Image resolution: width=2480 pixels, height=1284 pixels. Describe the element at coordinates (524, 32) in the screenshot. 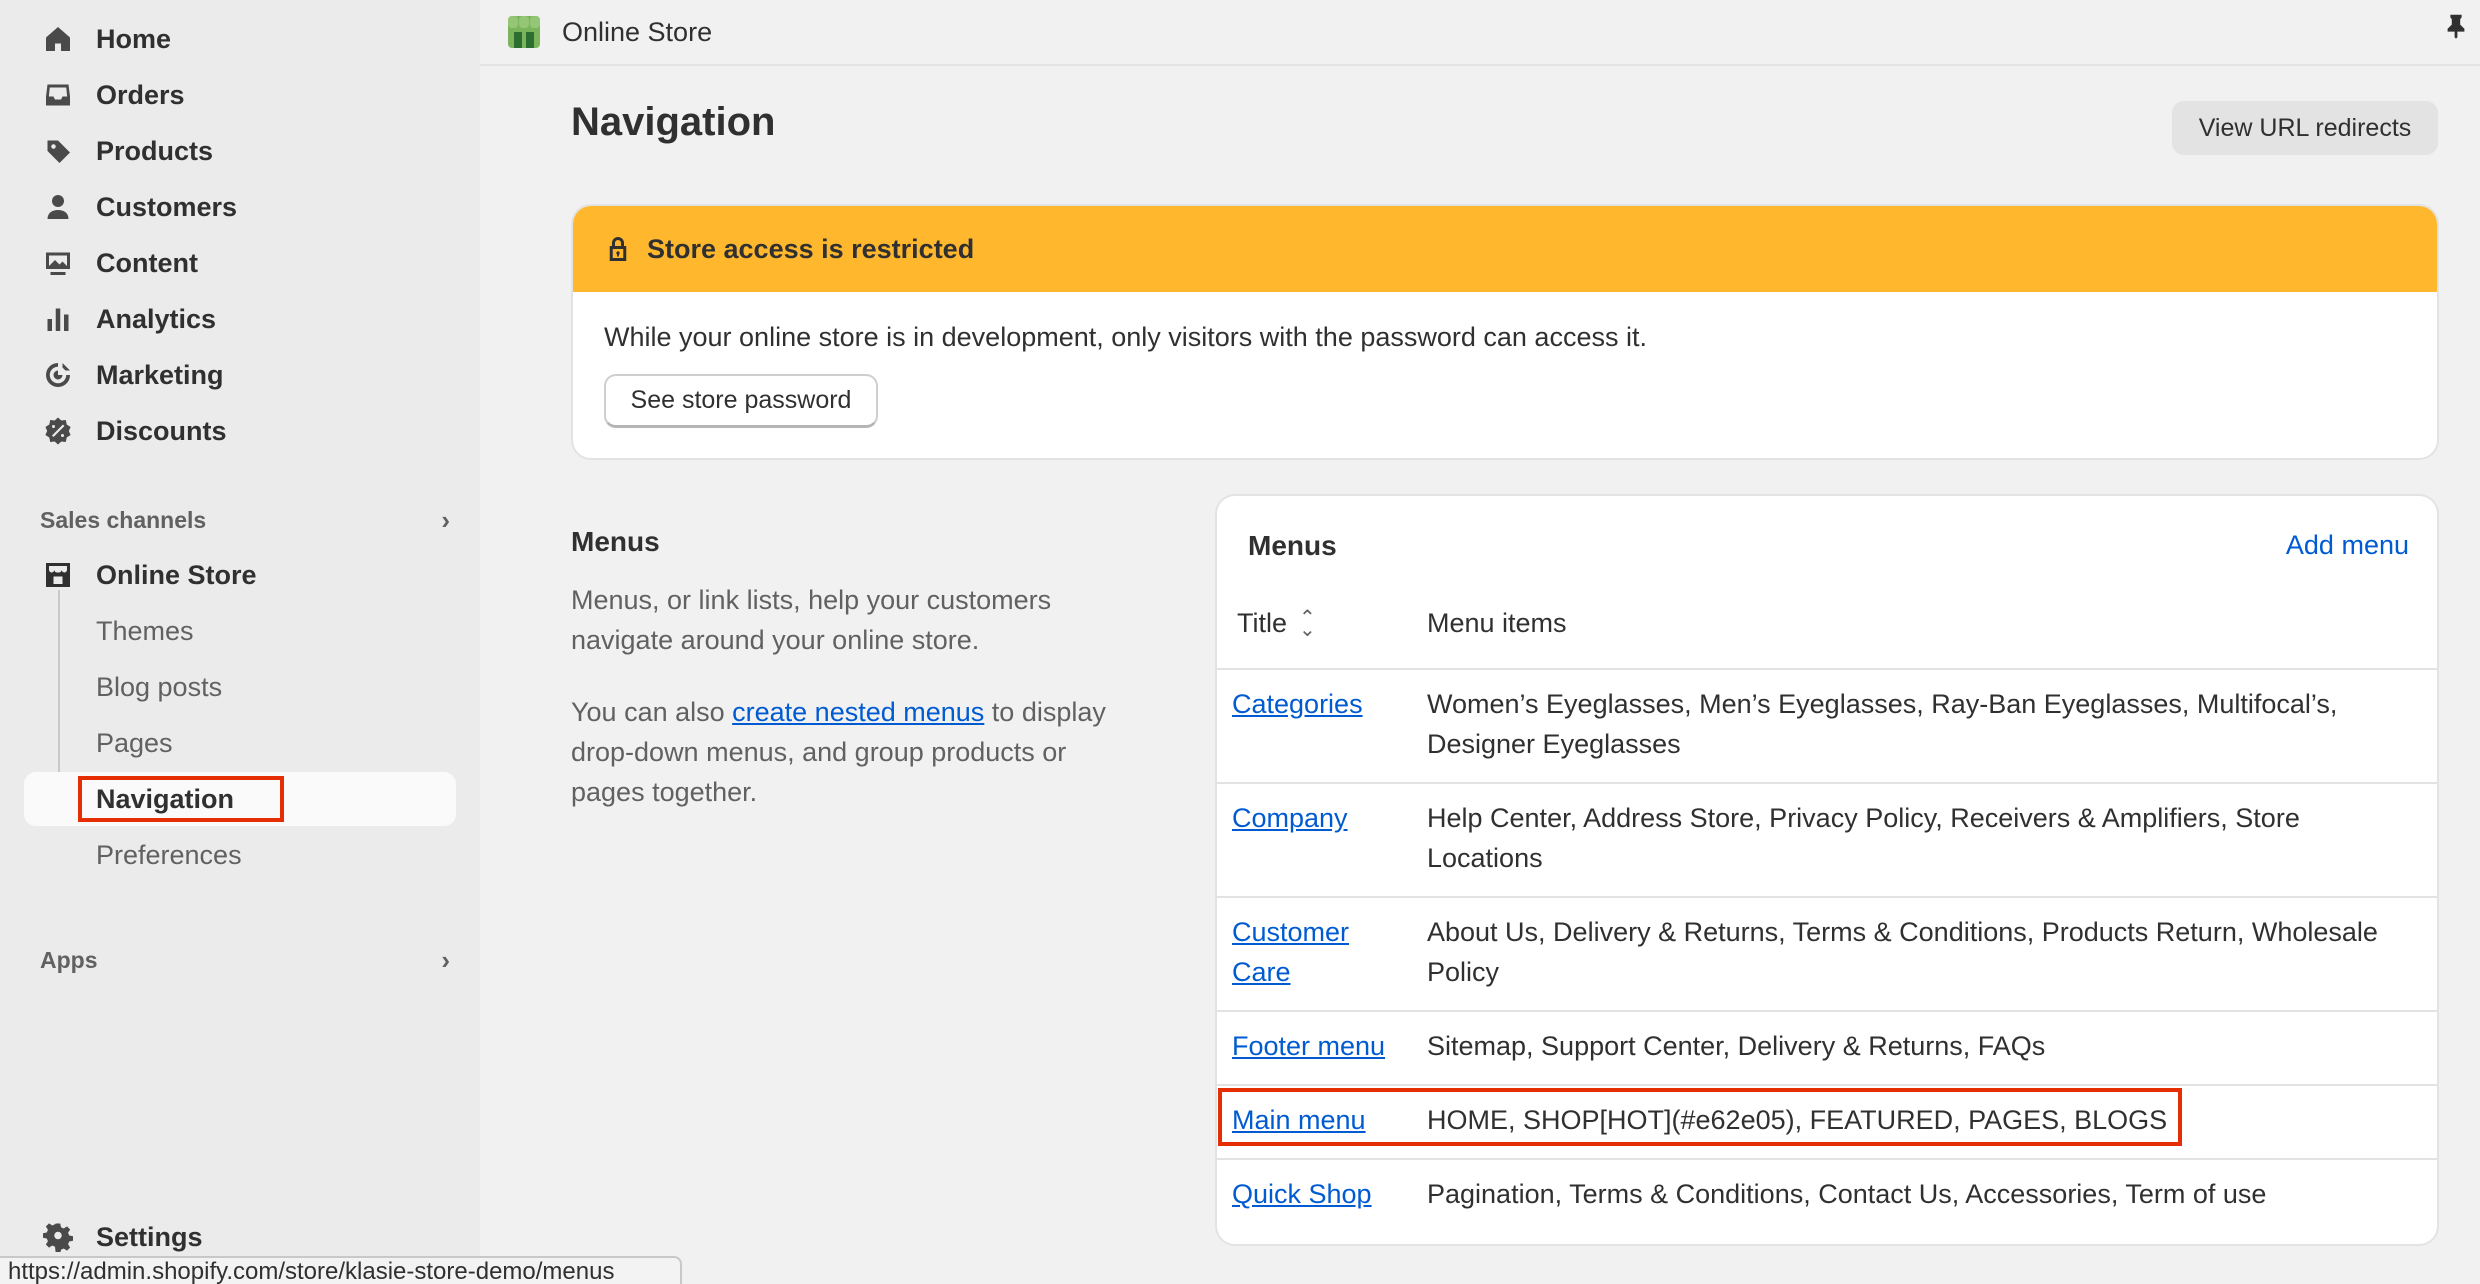

I see `online-store-logo-icon` at that location.